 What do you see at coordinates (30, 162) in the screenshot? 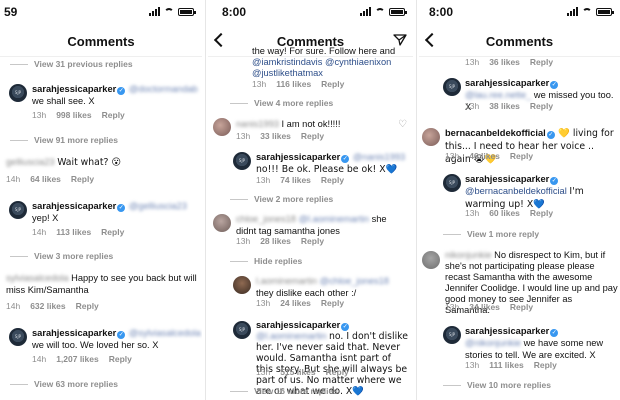
I see `username: gelliuscia23` at bounding box center [30, 162].